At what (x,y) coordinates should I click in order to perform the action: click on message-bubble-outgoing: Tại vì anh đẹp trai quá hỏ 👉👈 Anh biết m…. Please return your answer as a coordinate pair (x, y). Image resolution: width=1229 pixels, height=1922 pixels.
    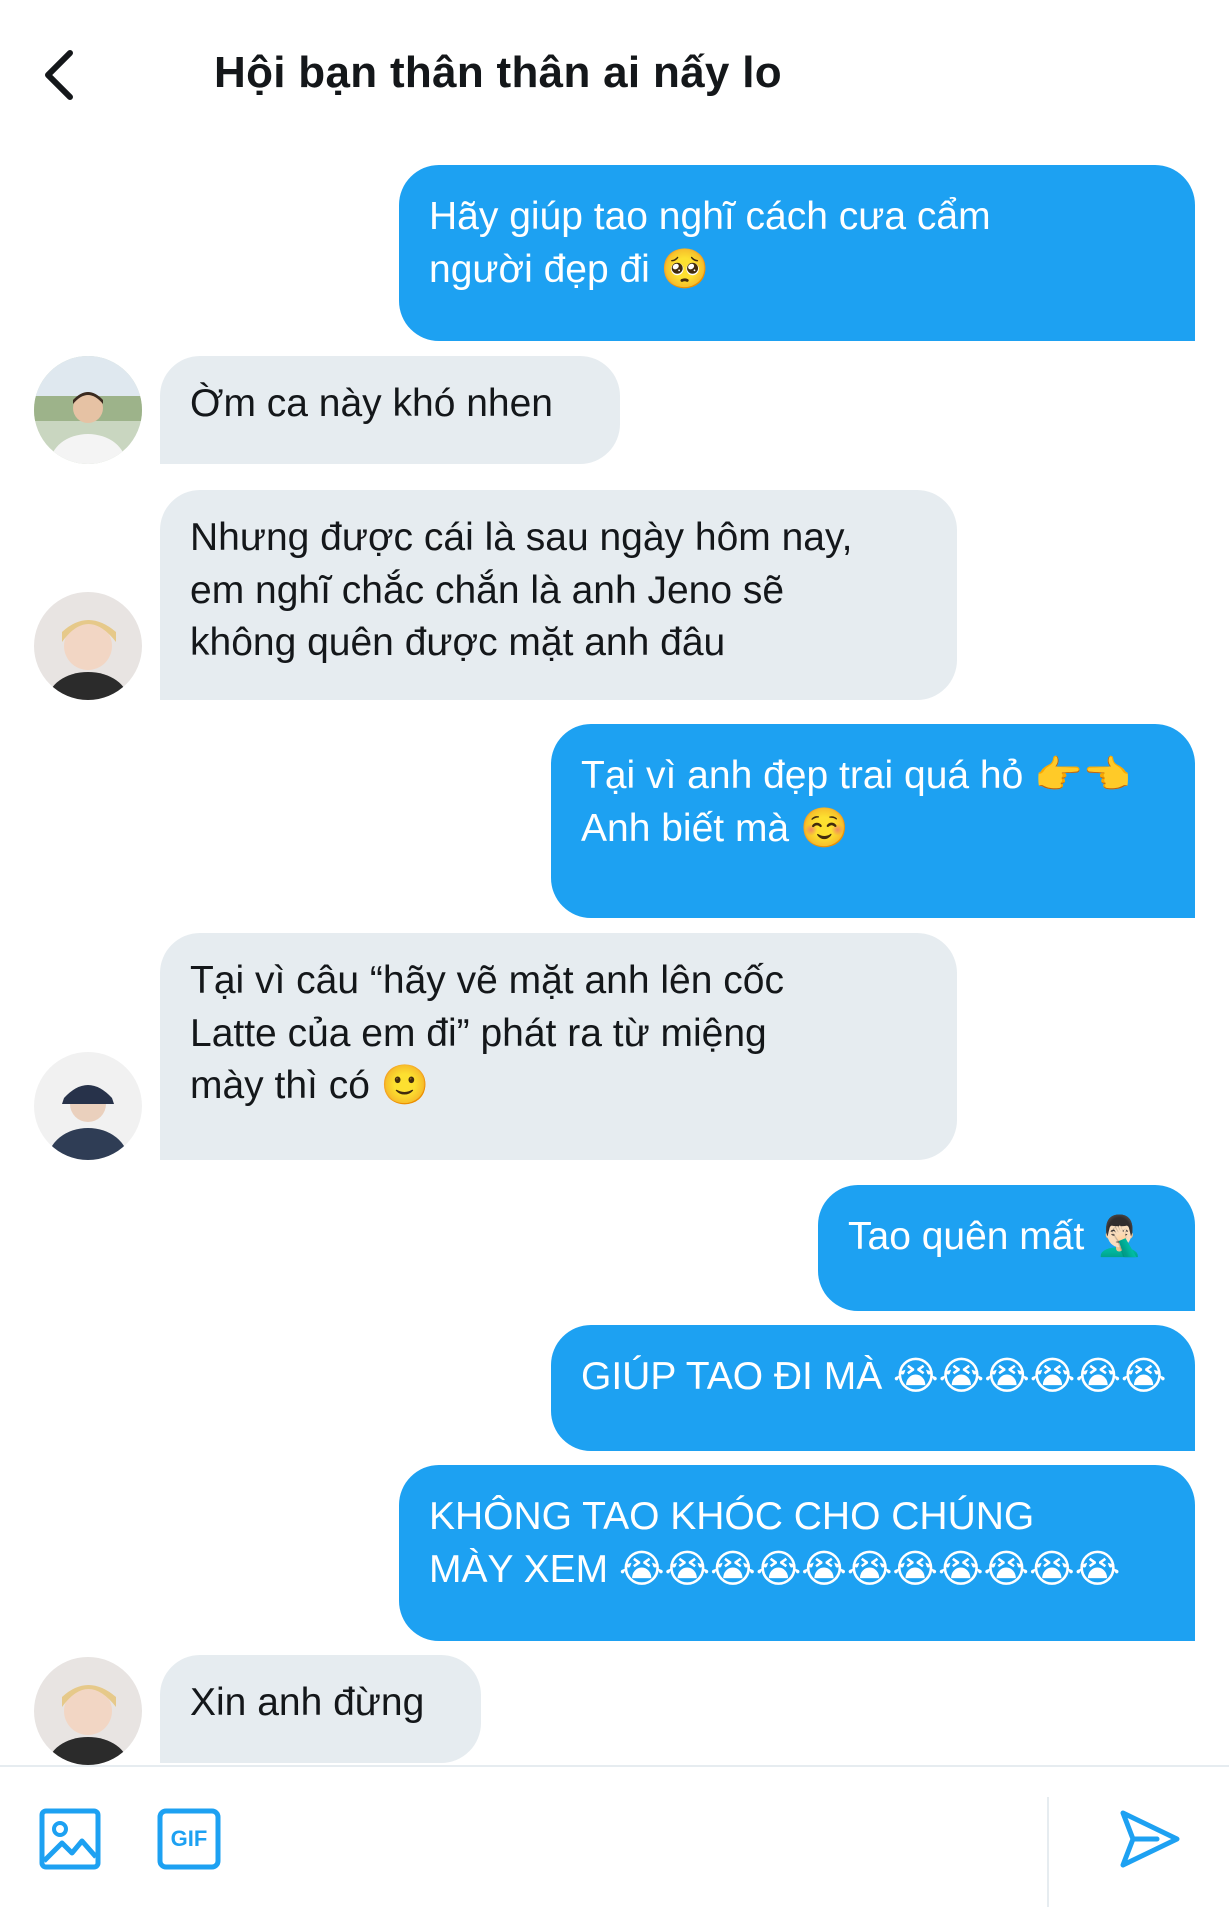
    Looking at the image, I should click on (873, 821).